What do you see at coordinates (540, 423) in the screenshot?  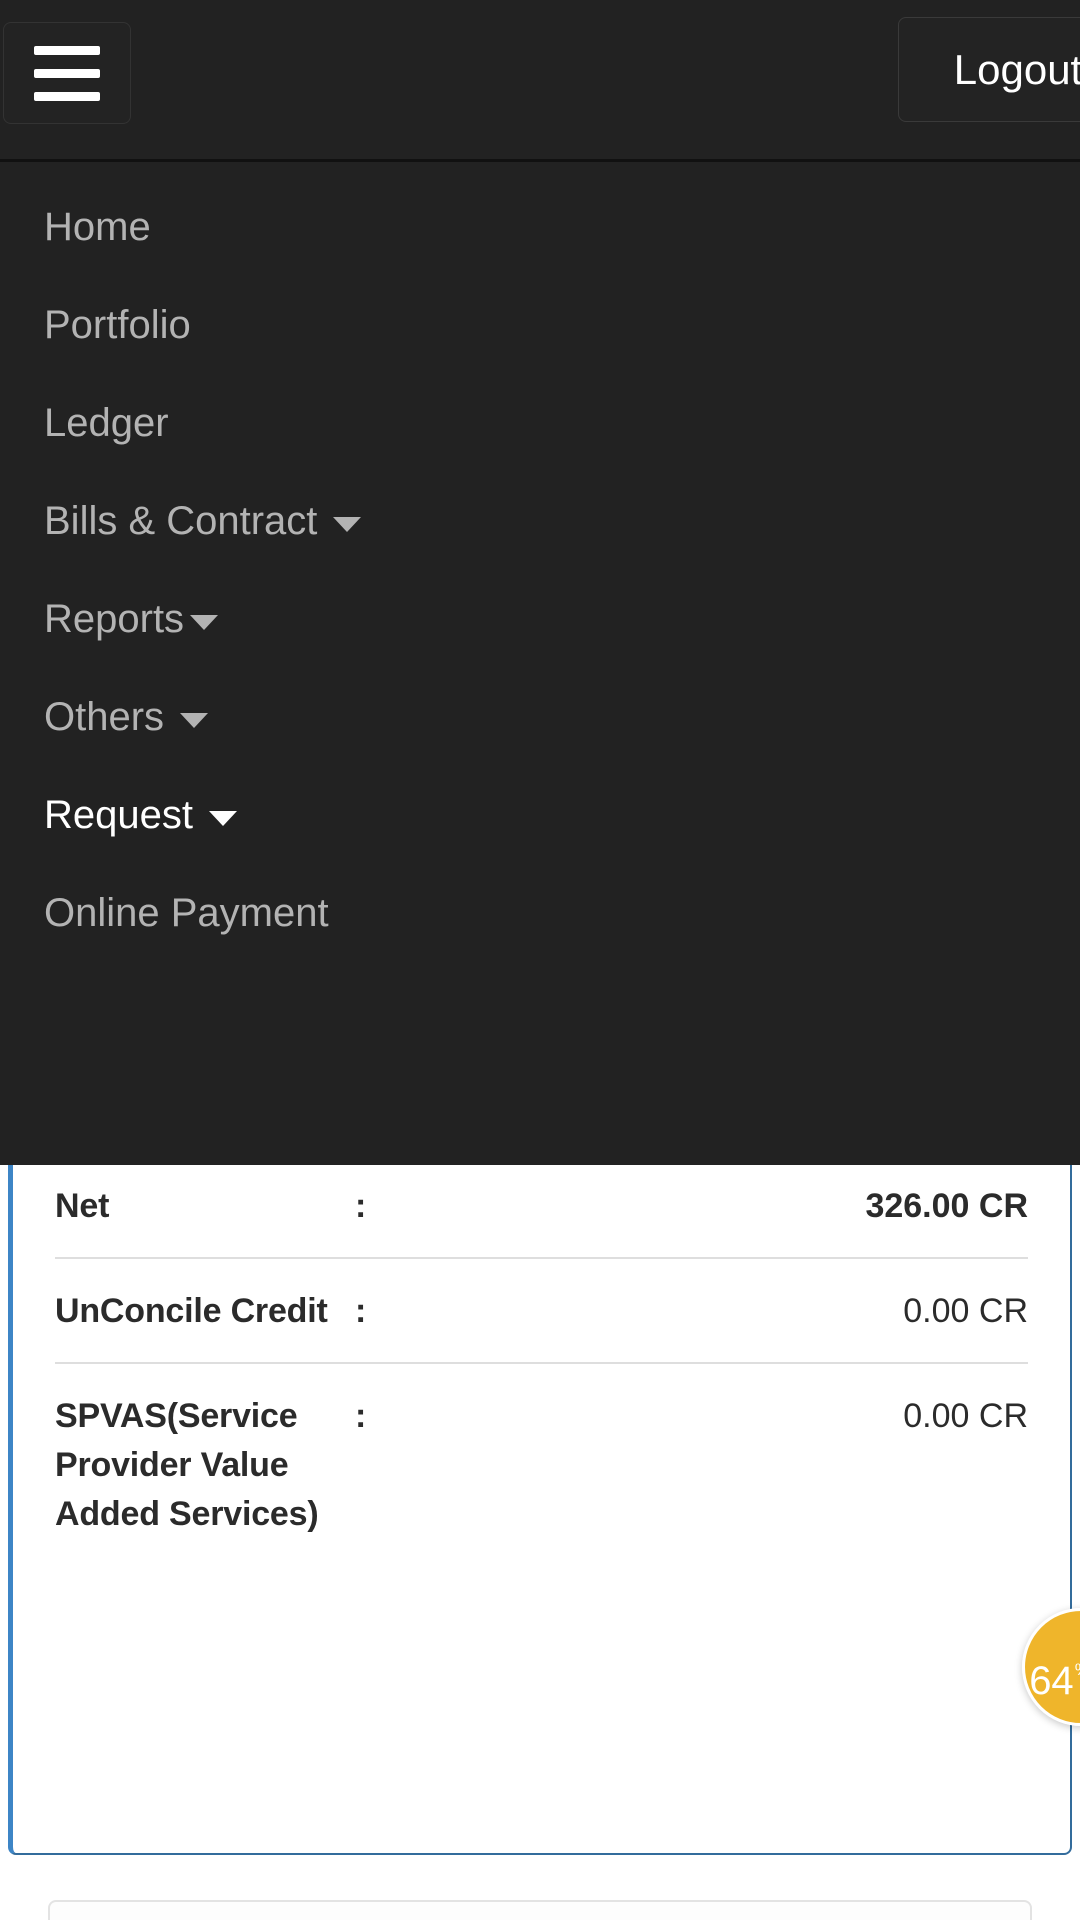 I see `sidebar-item-ledger: Ledger` at bounding box center [540, 423].